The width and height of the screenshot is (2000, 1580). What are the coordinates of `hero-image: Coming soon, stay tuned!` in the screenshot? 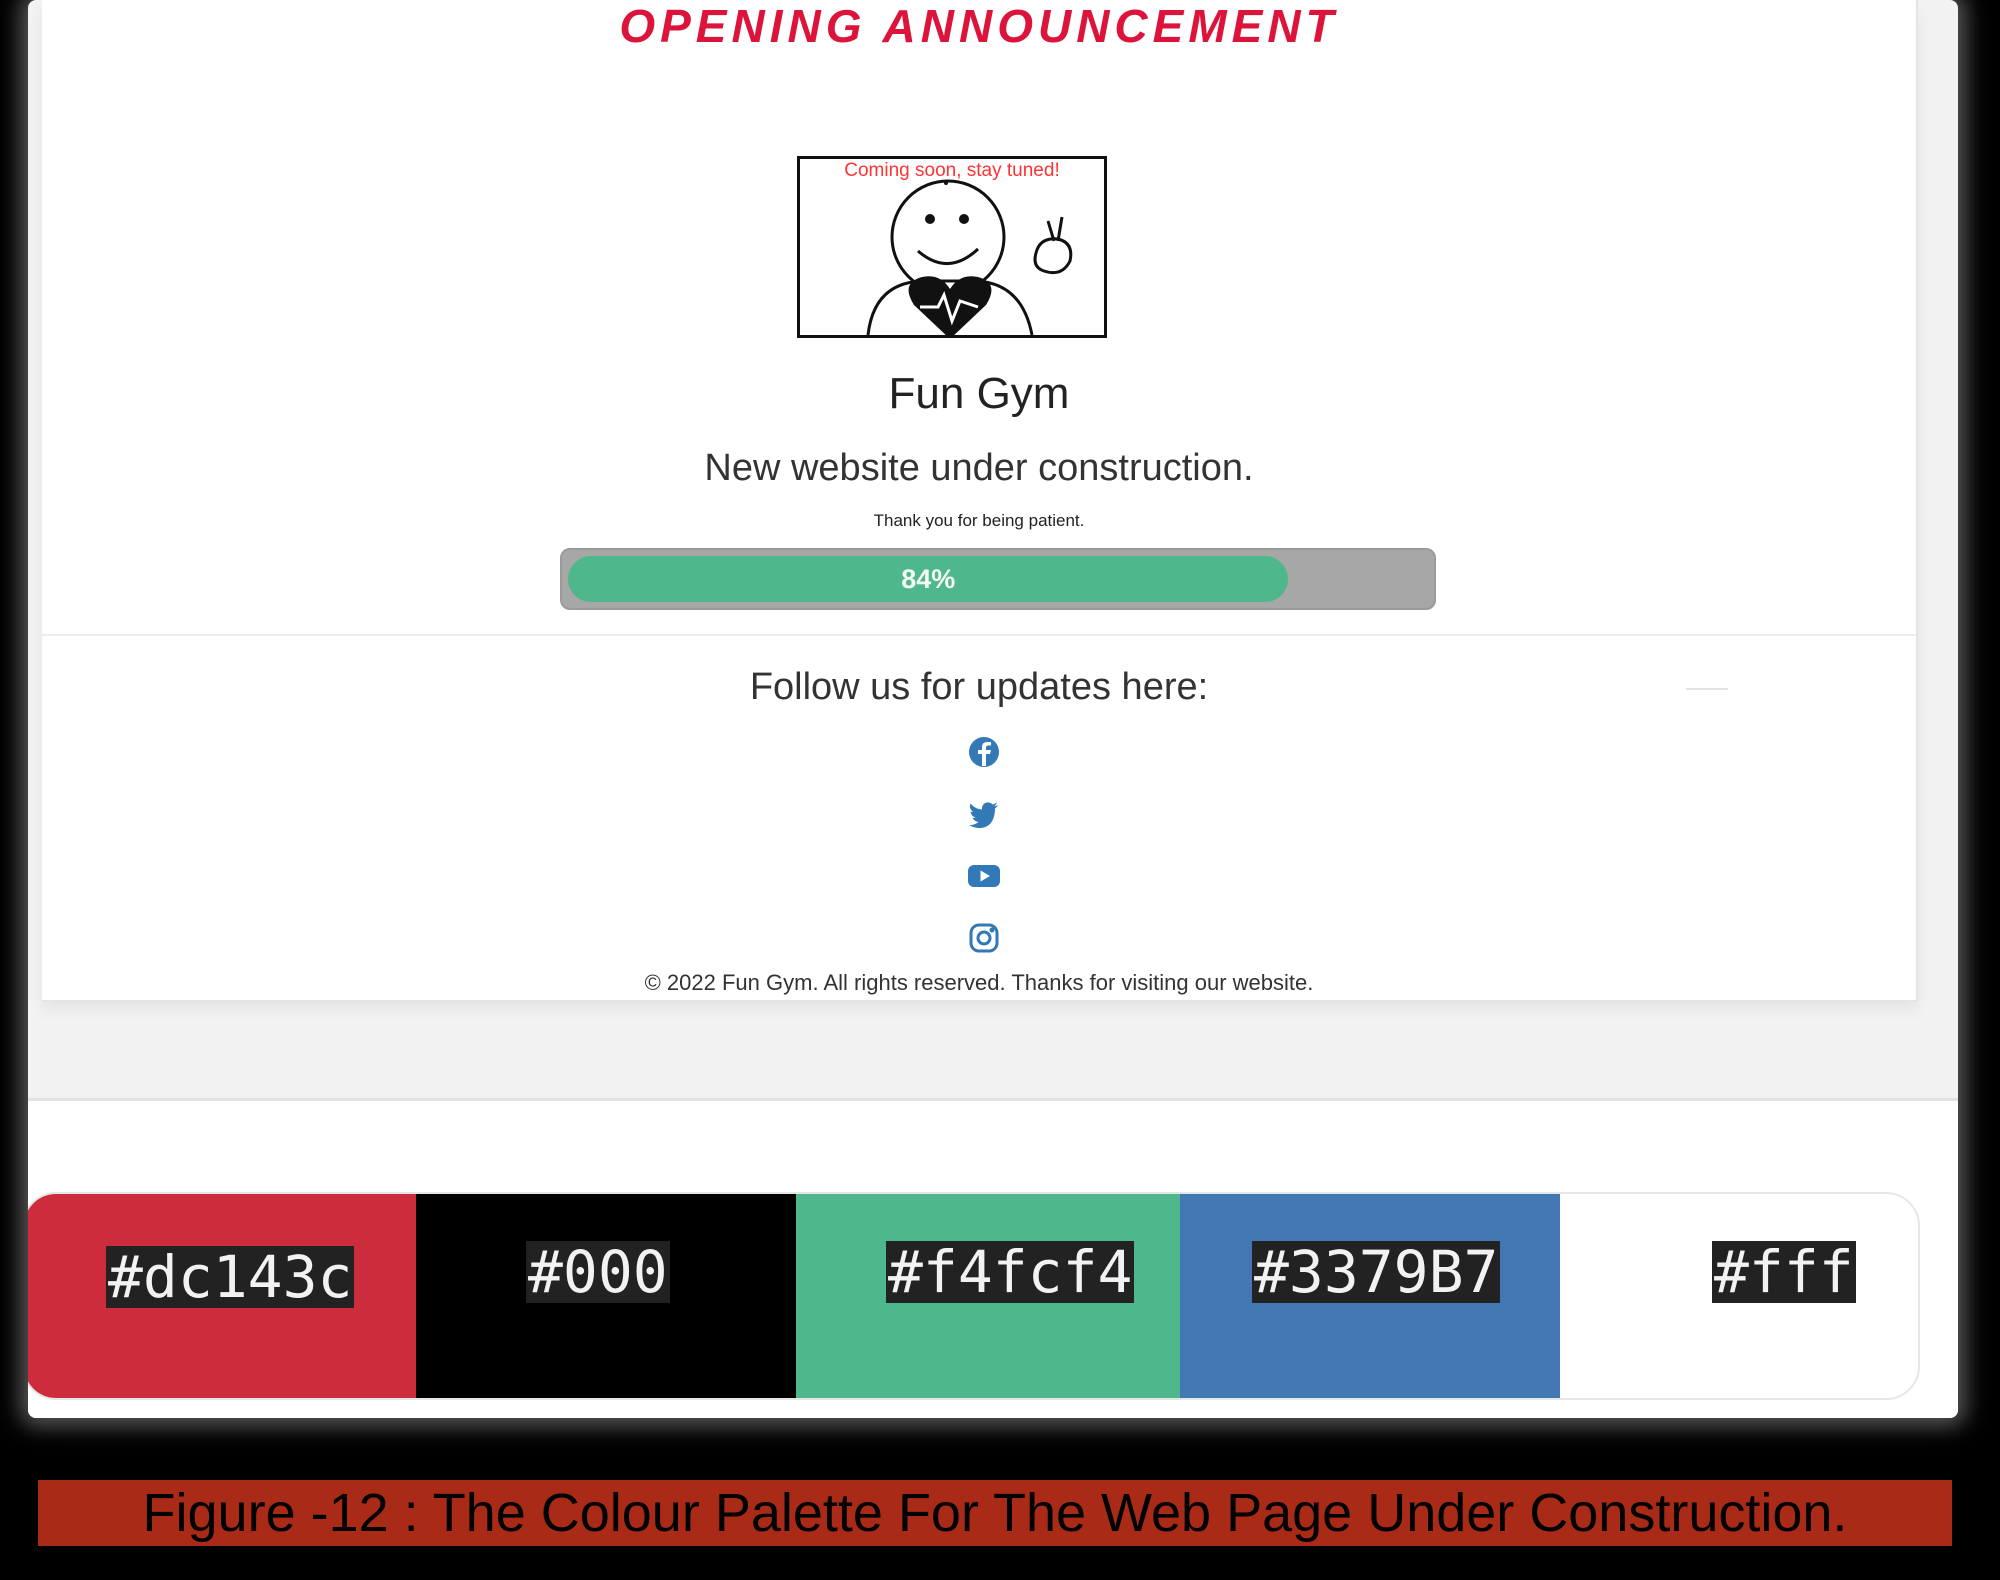 It's located at (952, 247).